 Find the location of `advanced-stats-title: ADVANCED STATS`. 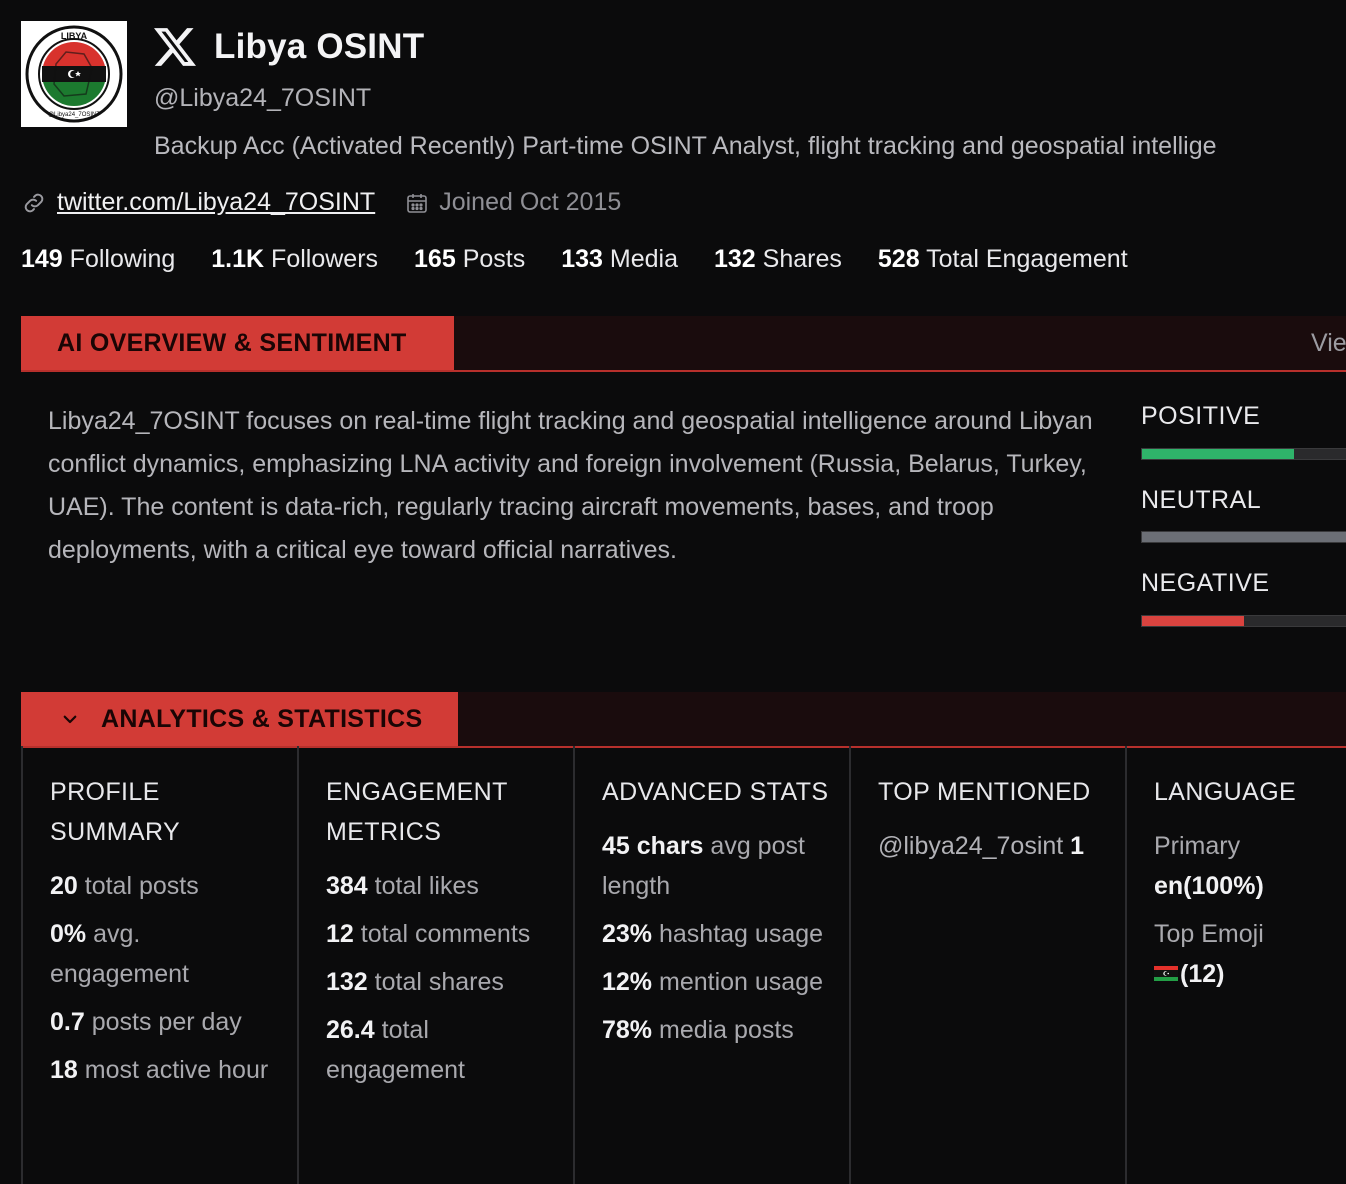

advanced-stats-title: ADVANCED STATS is located at coordinates (715, 792).